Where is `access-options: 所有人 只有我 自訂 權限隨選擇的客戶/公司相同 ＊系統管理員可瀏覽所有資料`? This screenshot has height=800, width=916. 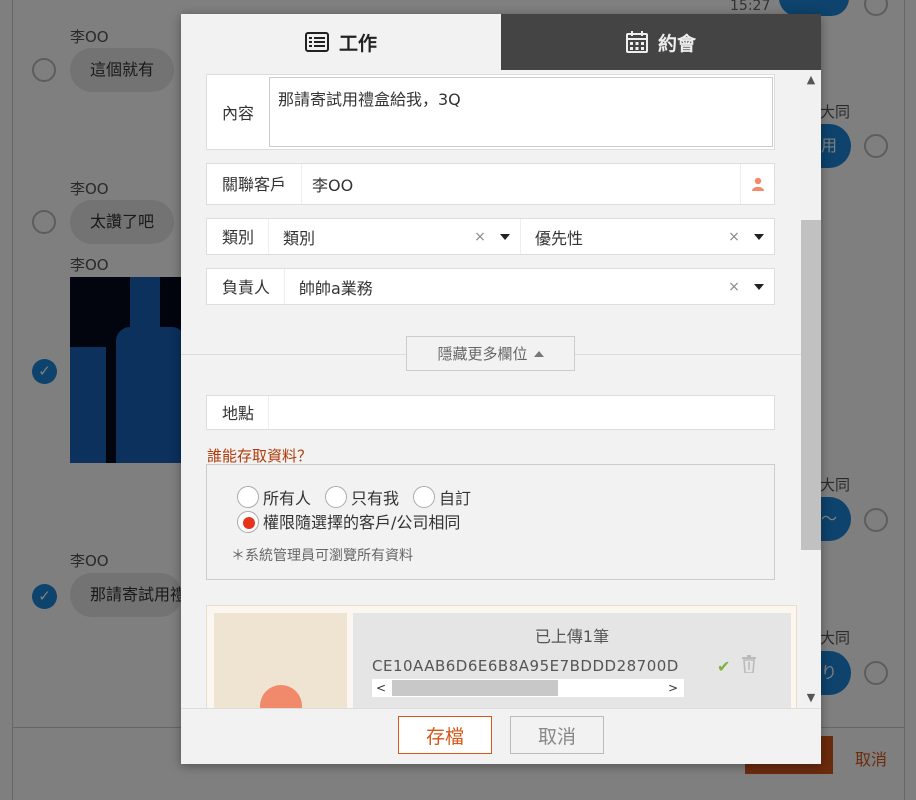
access-options: 所有人 只有我 自訂 權限隨選擇的客戶/公司相同 ＊系統管理員可瀏覽所有資料 is located at coordinates (490, 522).